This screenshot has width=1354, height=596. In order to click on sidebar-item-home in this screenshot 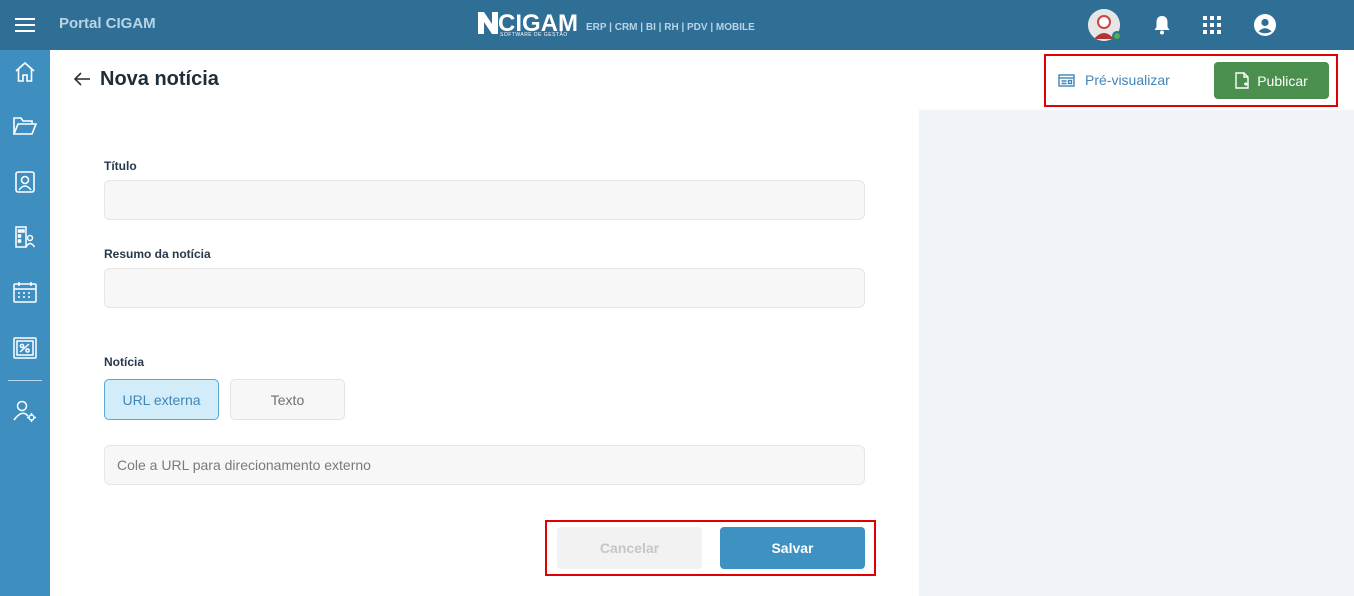, I will do `click(25, 72)`.